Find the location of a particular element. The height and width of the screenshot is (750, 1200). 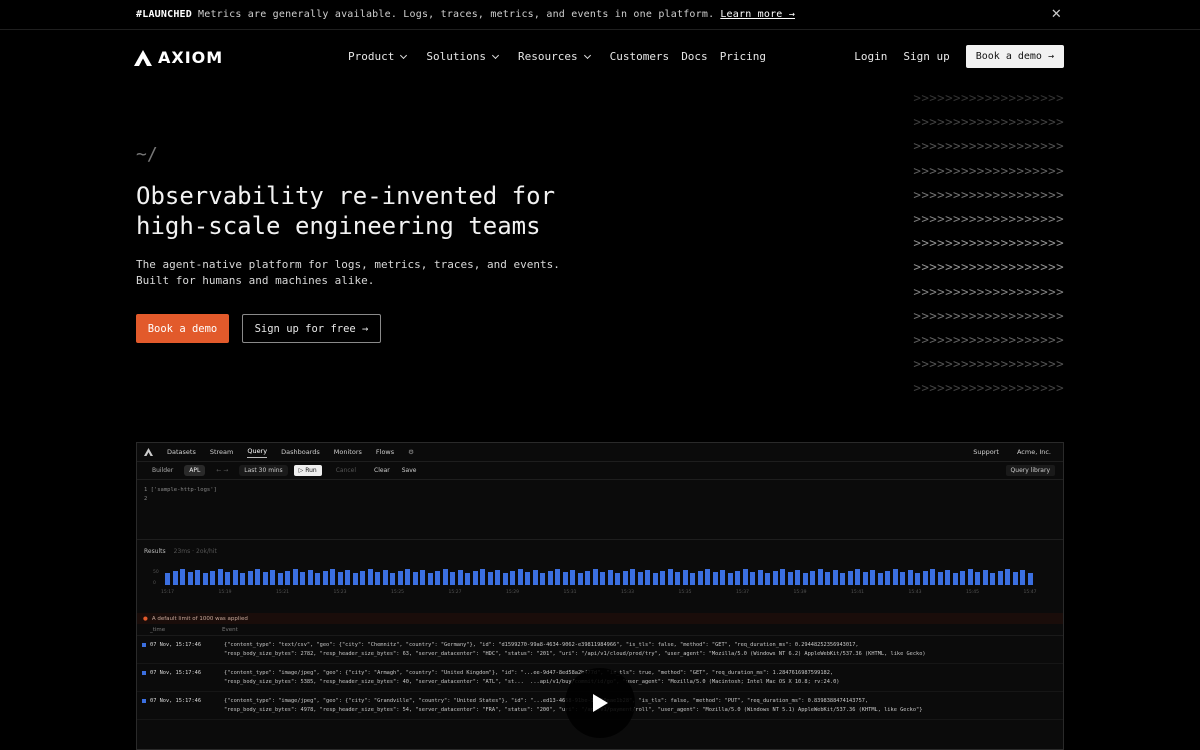

query-library-button: Query library is located at coordinates (1030, 470).